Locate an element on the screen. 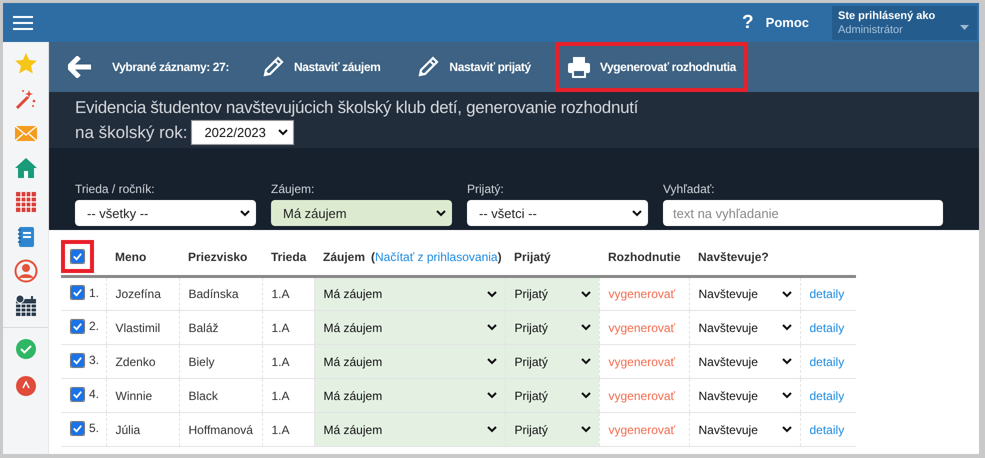 The width and height of the screenshot is (985, 458). filter-select: -- všetky -- is located at coordinates (165, 213).